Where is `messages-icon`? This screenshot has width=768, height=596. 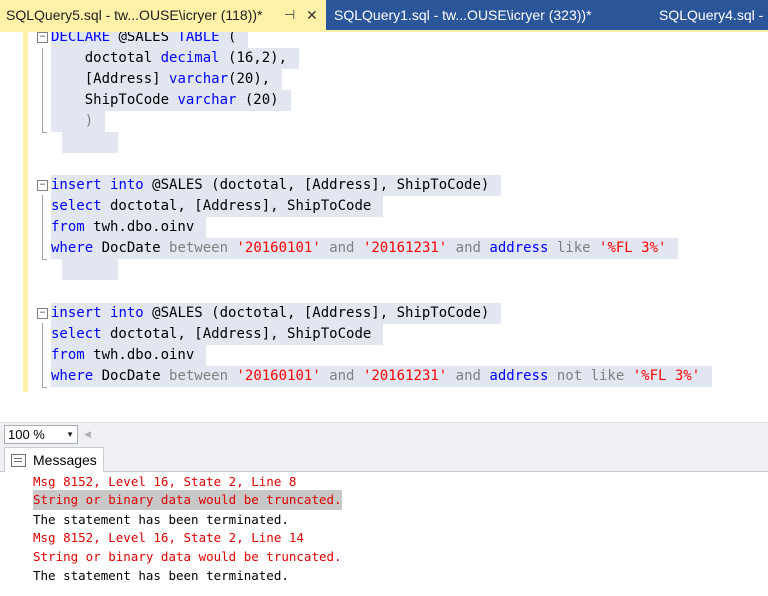
messages-icon is located at coordinates (18, 460).